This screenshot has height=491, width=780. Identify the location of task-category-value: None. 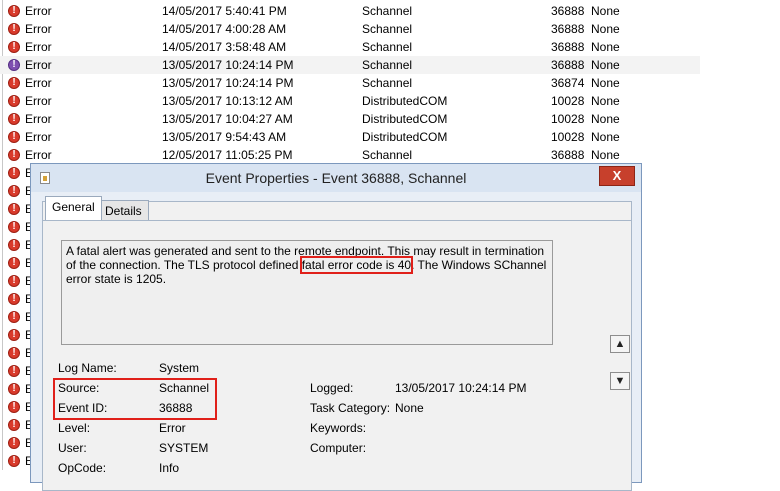
(409, 408).